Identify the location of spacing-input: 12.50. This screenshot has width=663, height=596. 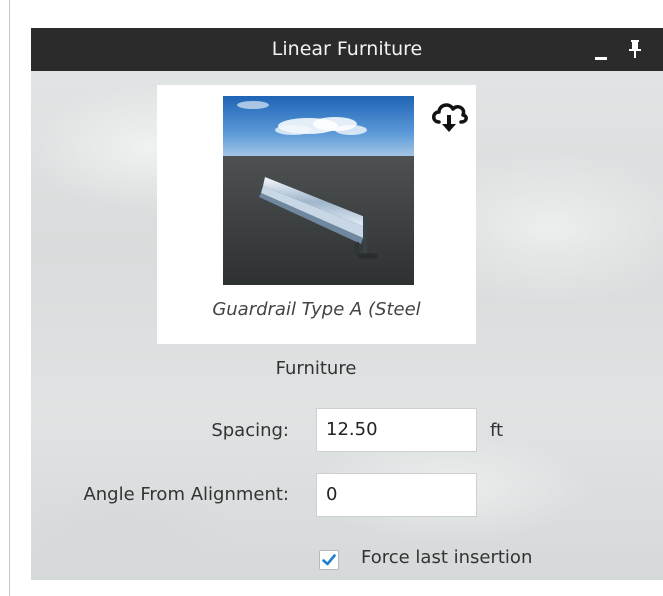
(396, 430).